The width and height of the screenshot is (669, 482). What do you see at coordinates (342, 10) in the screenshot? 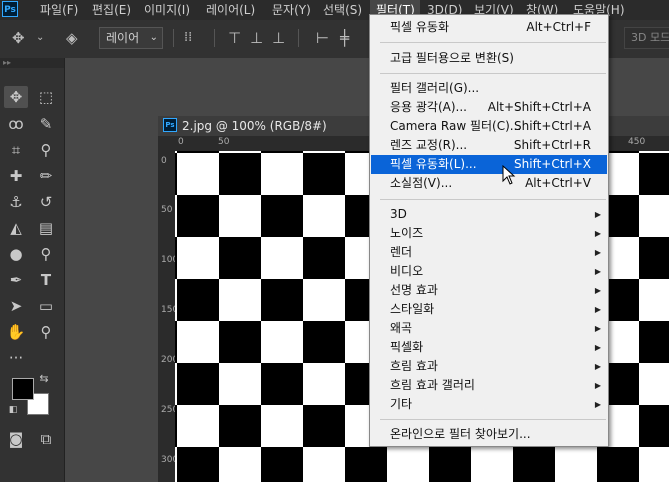
I see `menu-select: 선택(S)` at bounding box center [342, 10].